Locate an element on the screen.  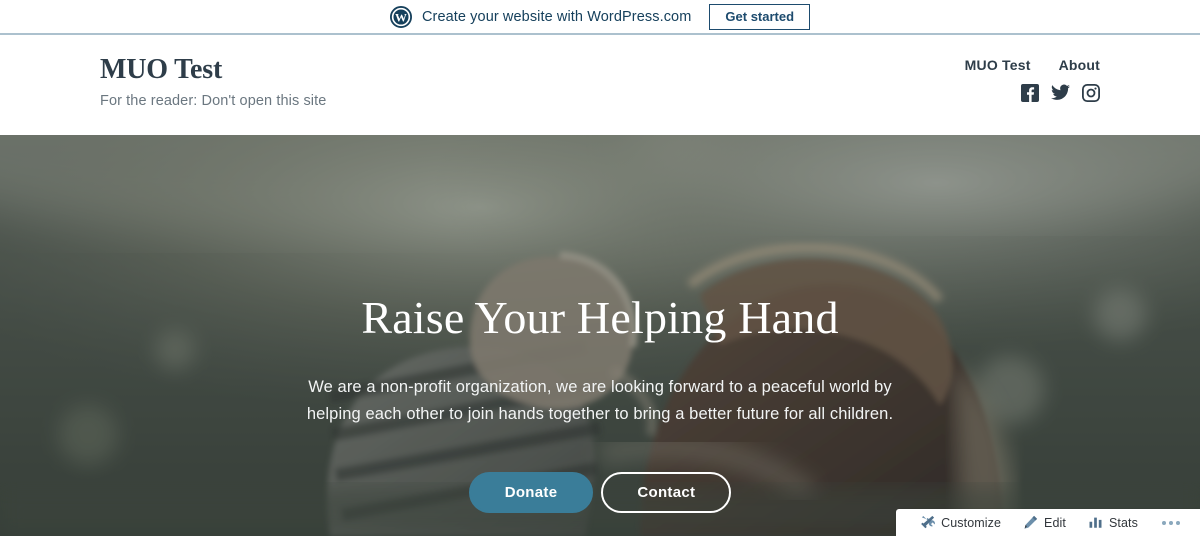
svg-text: W is located at coordinates (401, 17).